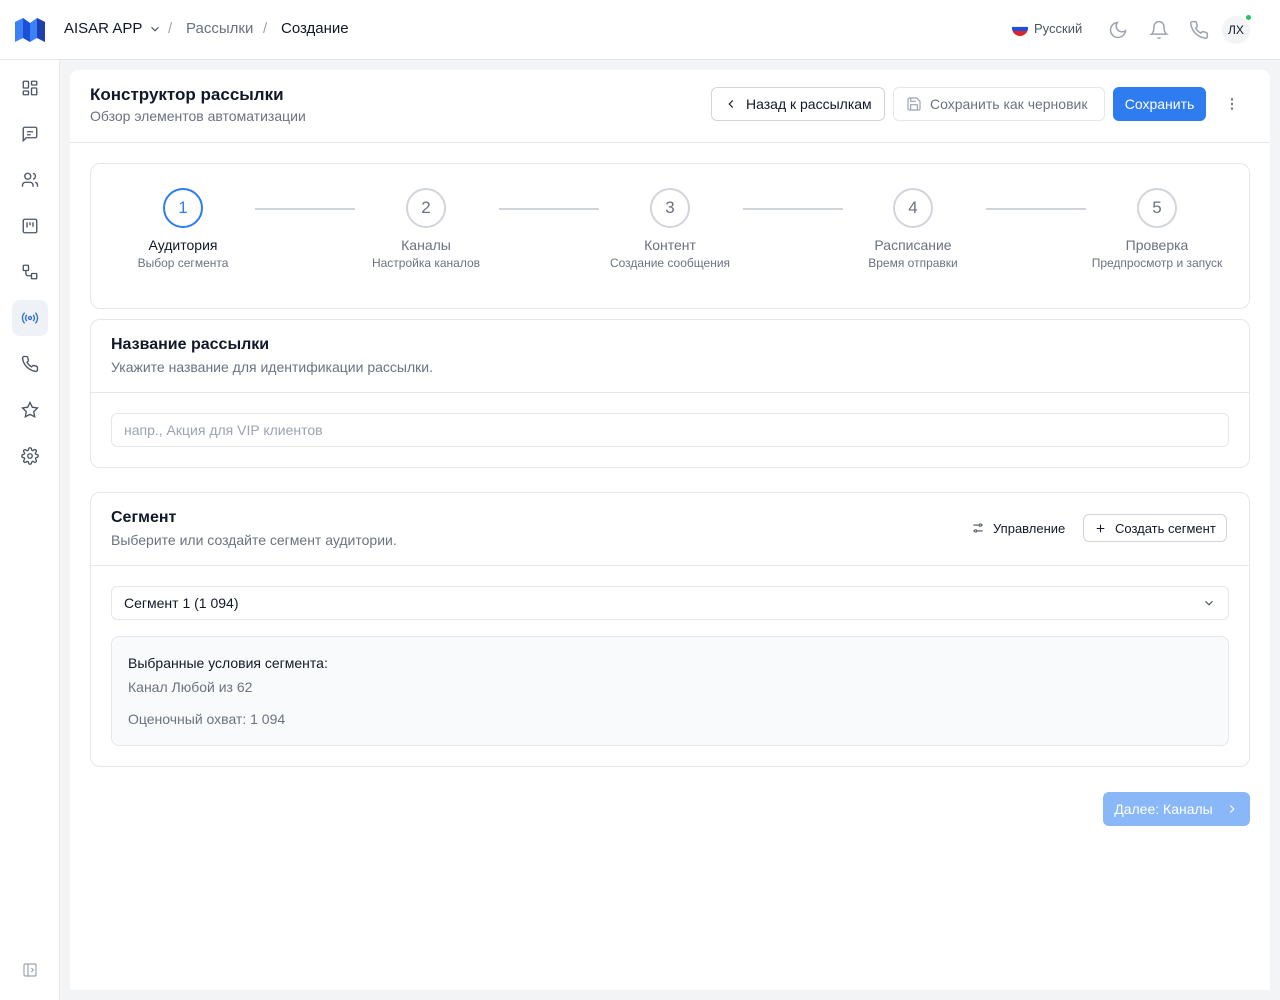  What do you see at coordinates (254, 540) in the screenshot?
I see `section-subtitle: Выберите или создайте сегмент аудитории.` at bounding box center [254, 540].